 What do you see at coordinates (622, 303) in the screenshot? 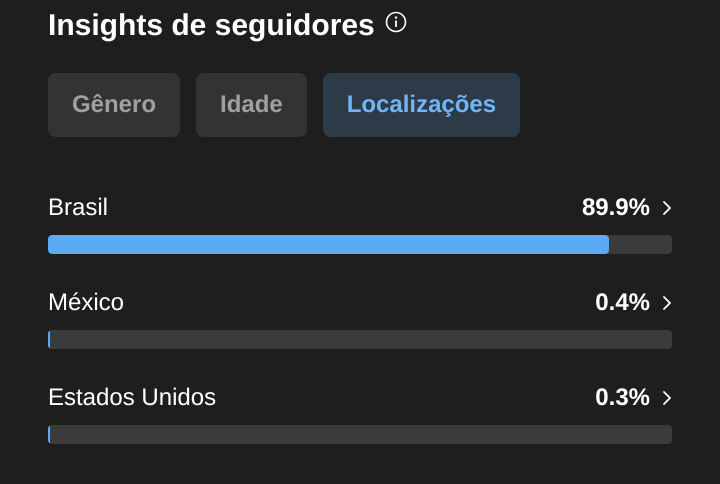
I see `percentage: 0.4%` at bounding box center [622, 303].